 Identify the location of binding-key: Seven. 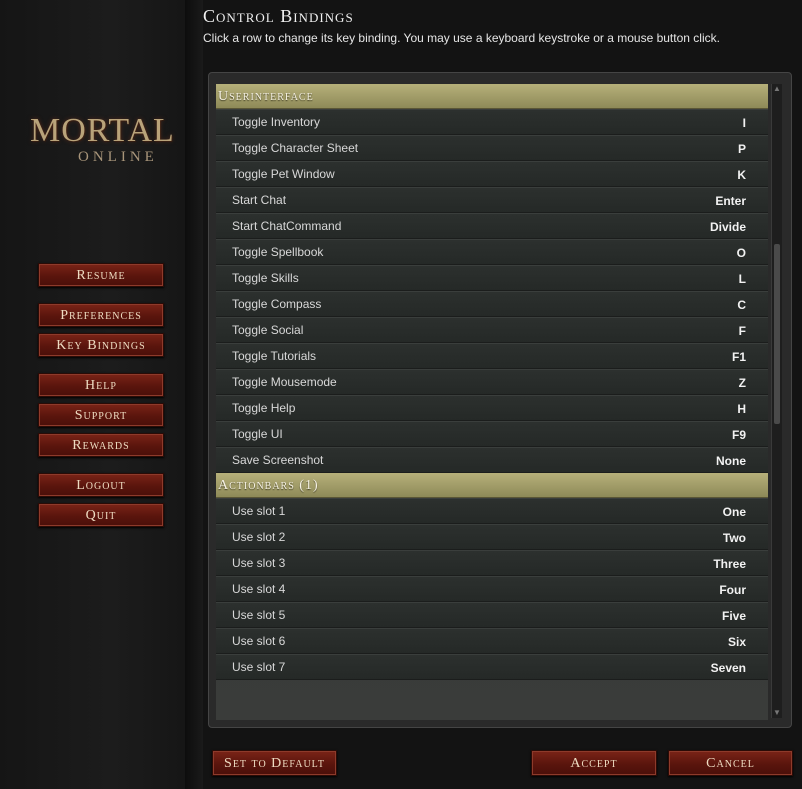
(728, 668).